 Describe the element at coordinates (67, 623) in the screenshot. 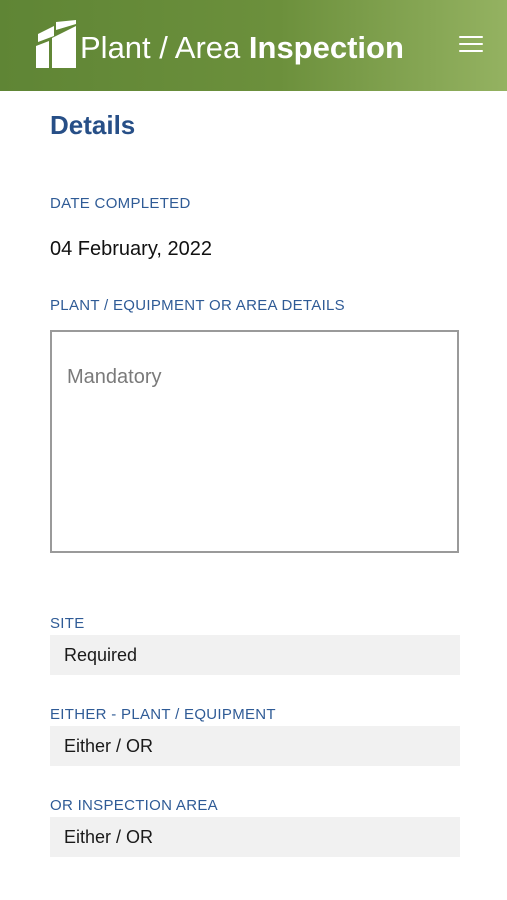

I see `site-label: SITE` at that location.